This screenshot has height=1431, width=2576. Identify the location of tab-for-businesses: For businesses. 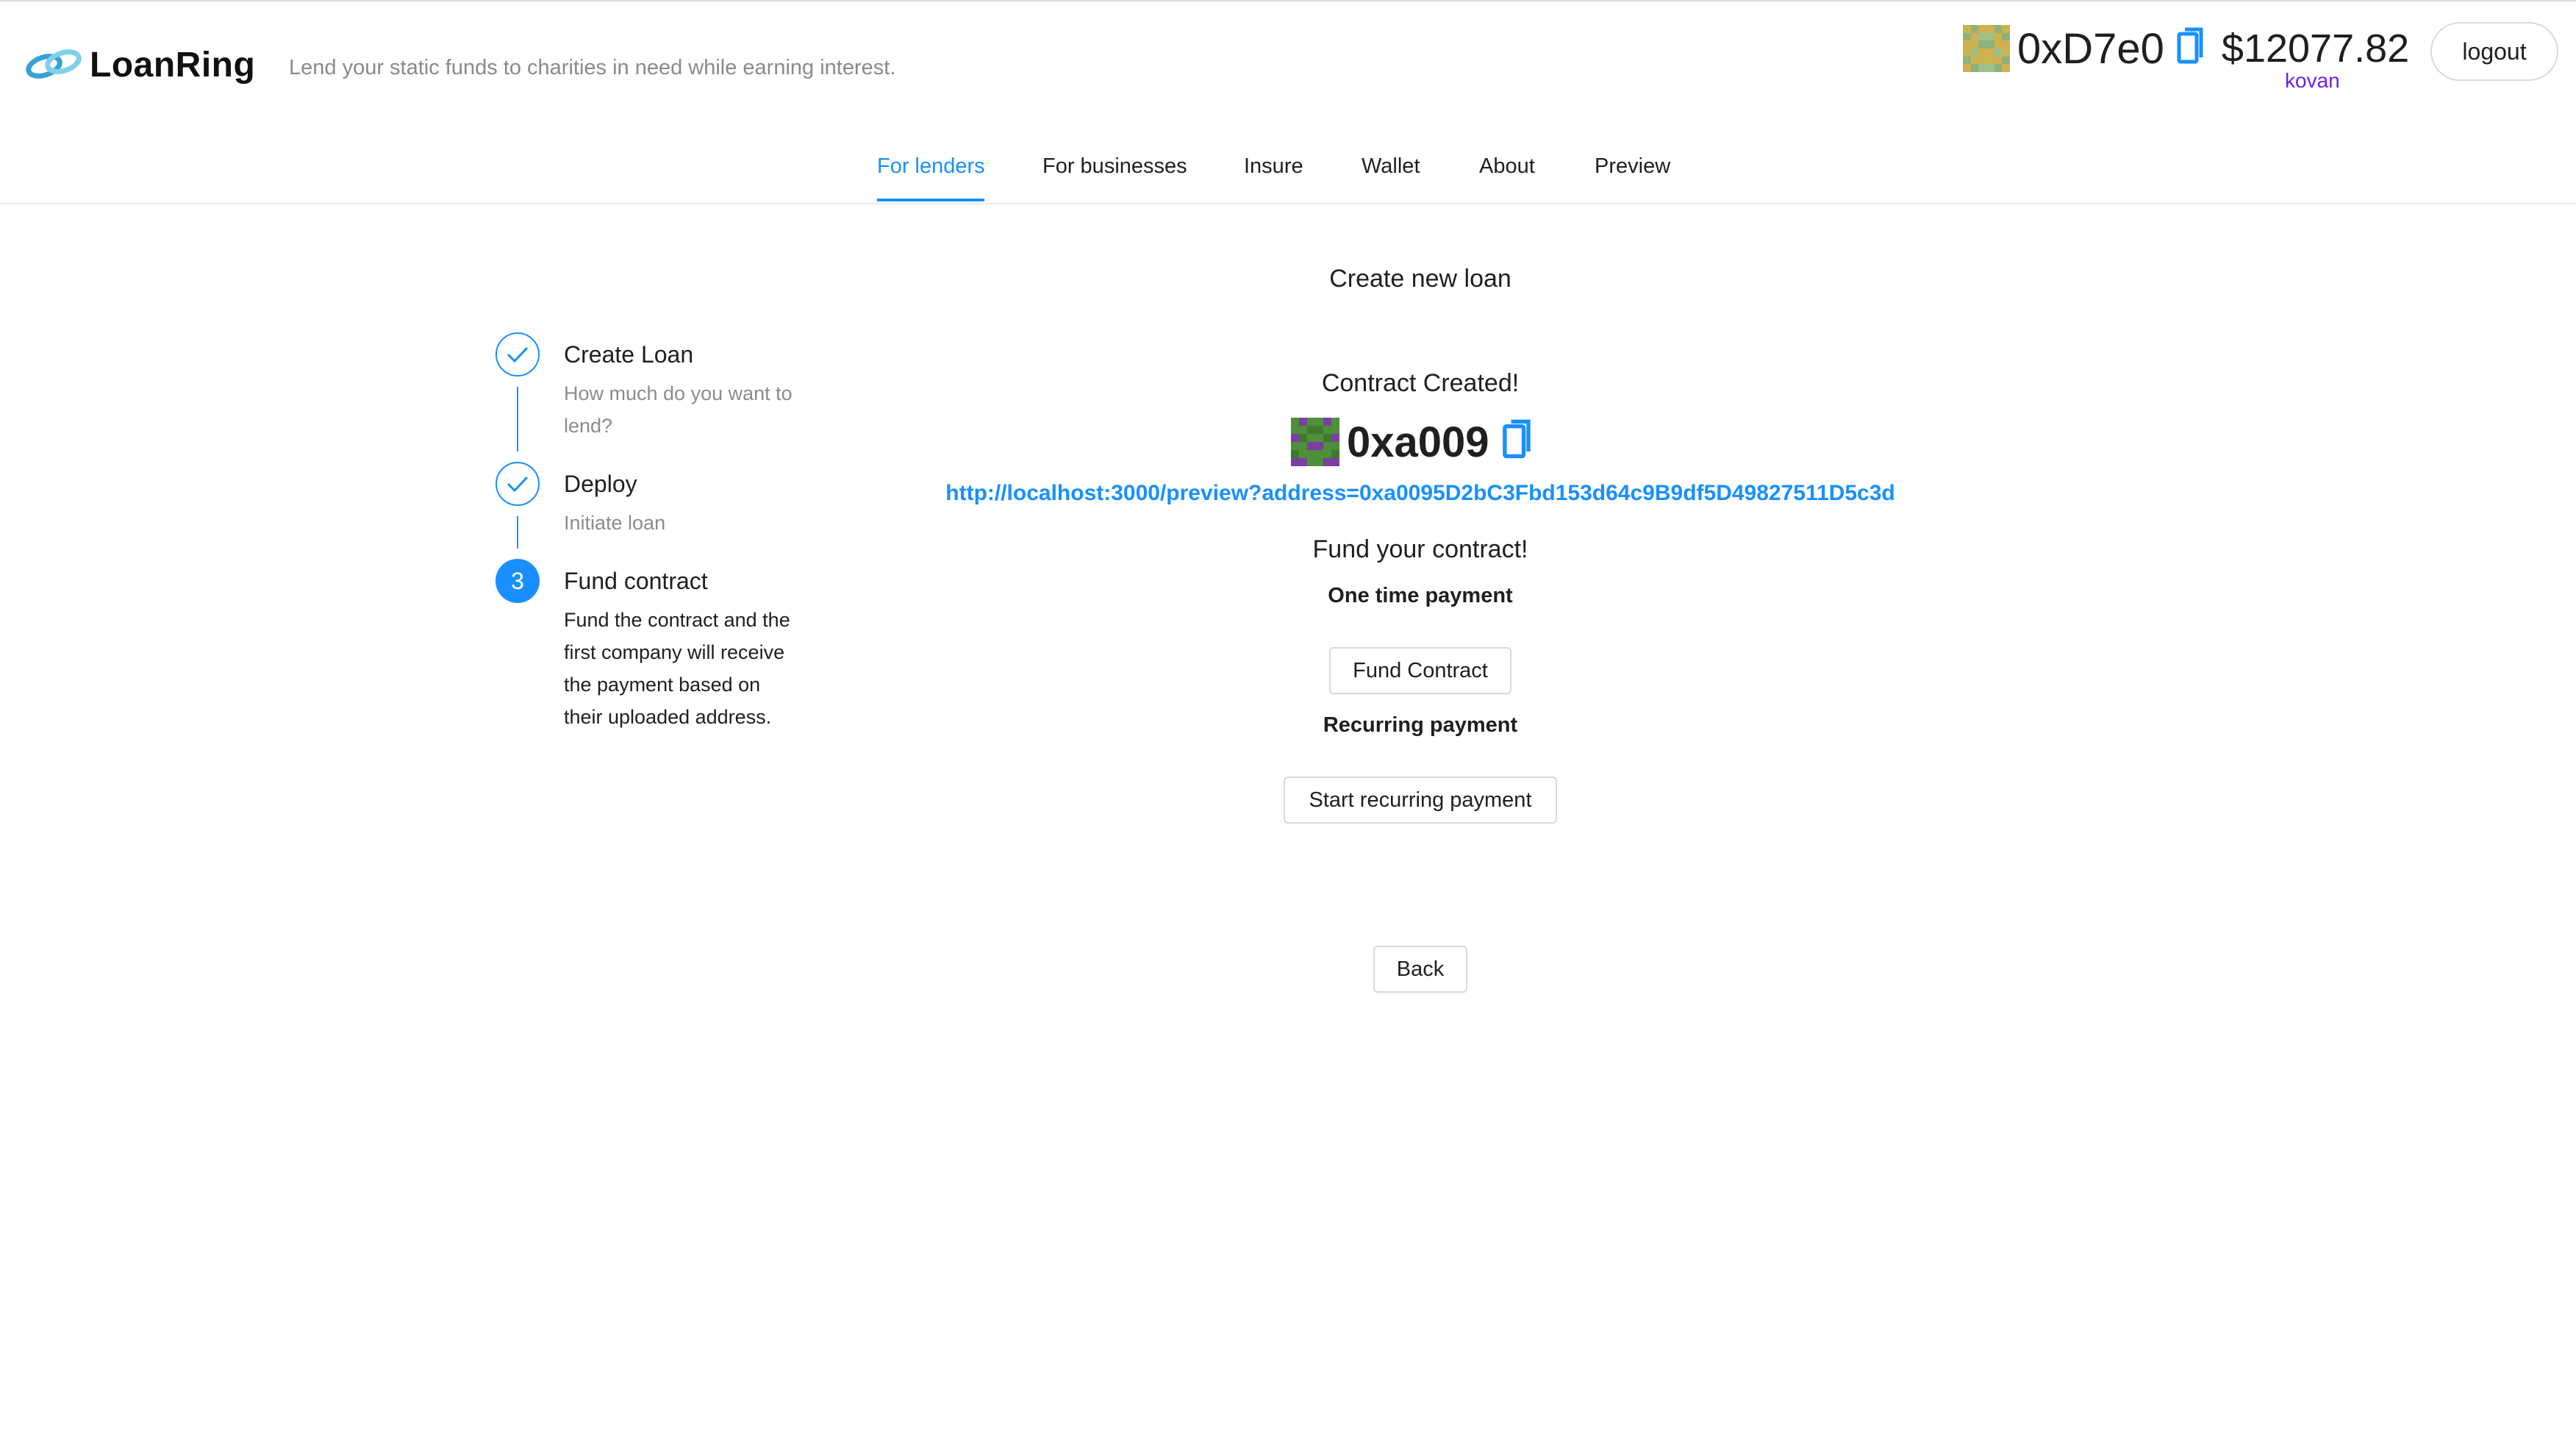
(1114, 166).